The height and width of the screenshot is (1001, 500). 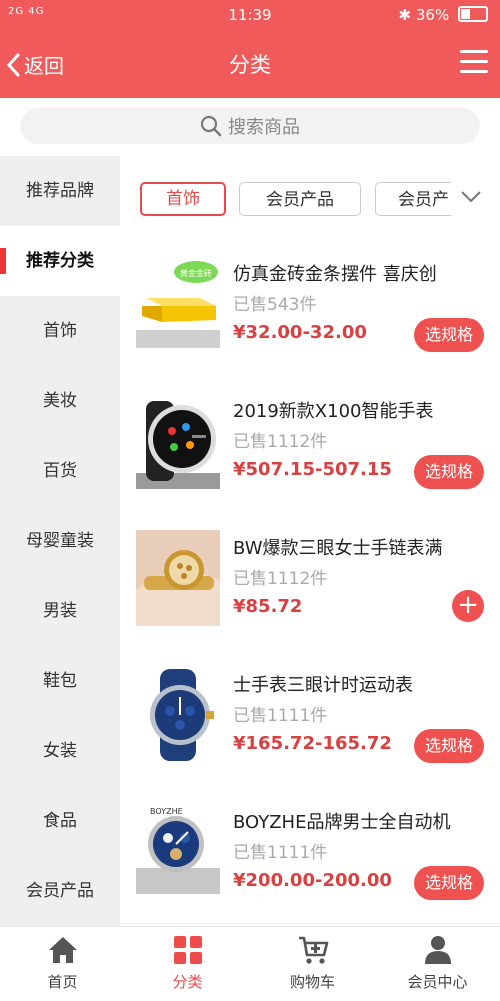 What do you see at coordinates (187, 982) in the screenshot?
I see `tab-label: 分类` at bounding box center [187, 982].